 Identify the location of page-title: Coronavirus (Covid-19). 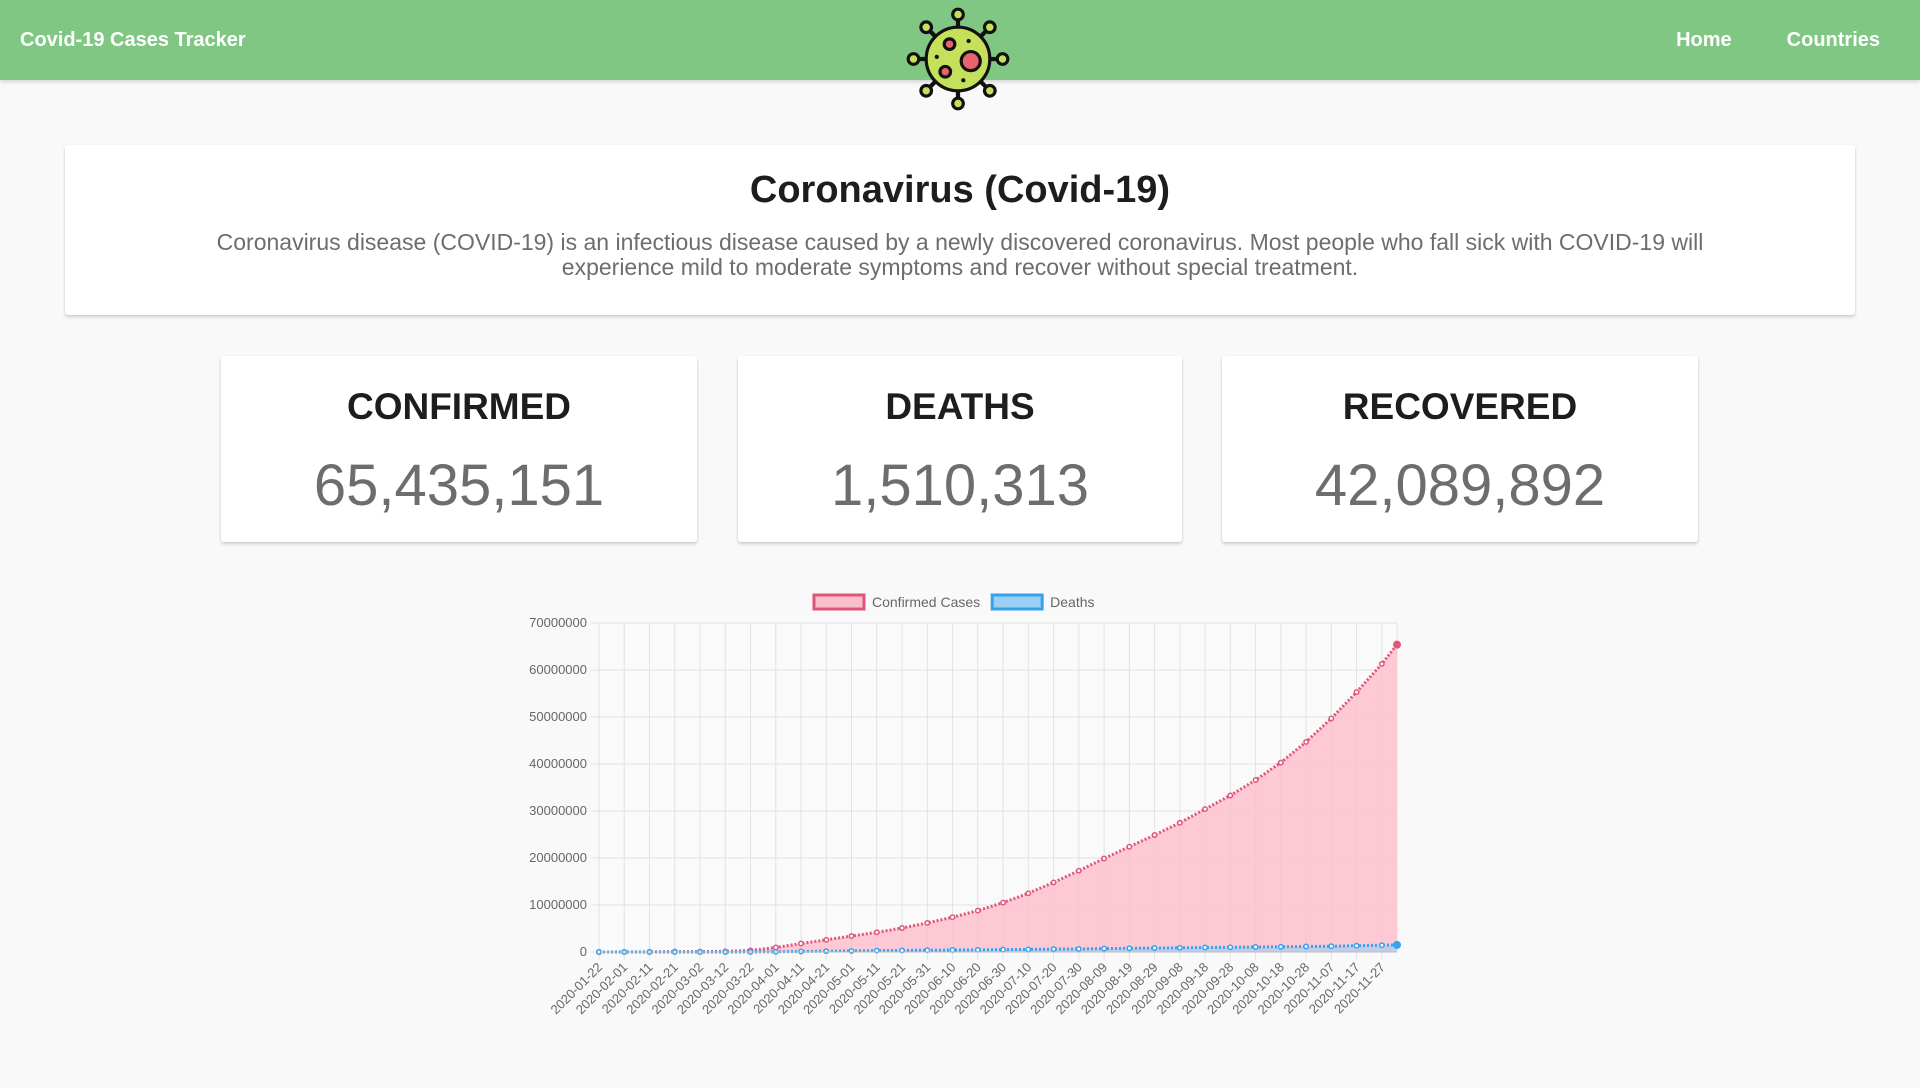
(960, 190).